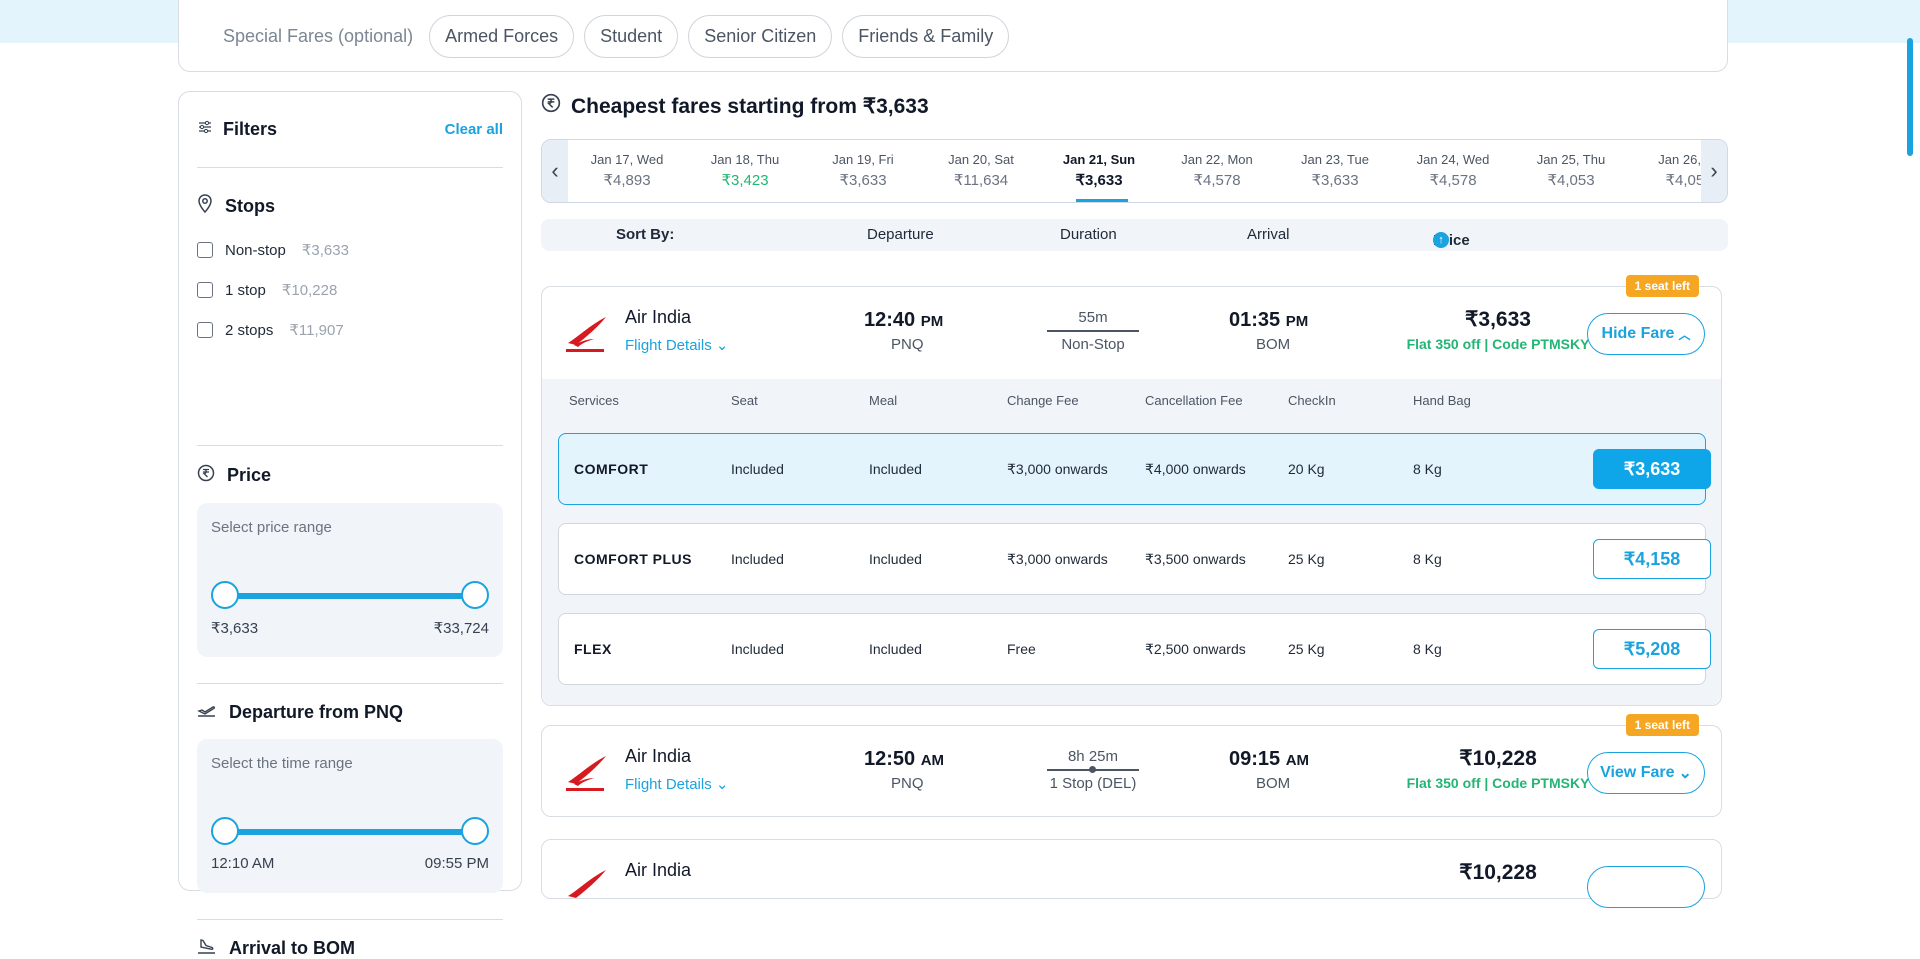 This screenshot has width=1920, height=959. What do you see at coordinates (1652, 559) in the screenshot?
I see `fare-price-button: ₹4,158` at bounding box center [1652, 559].